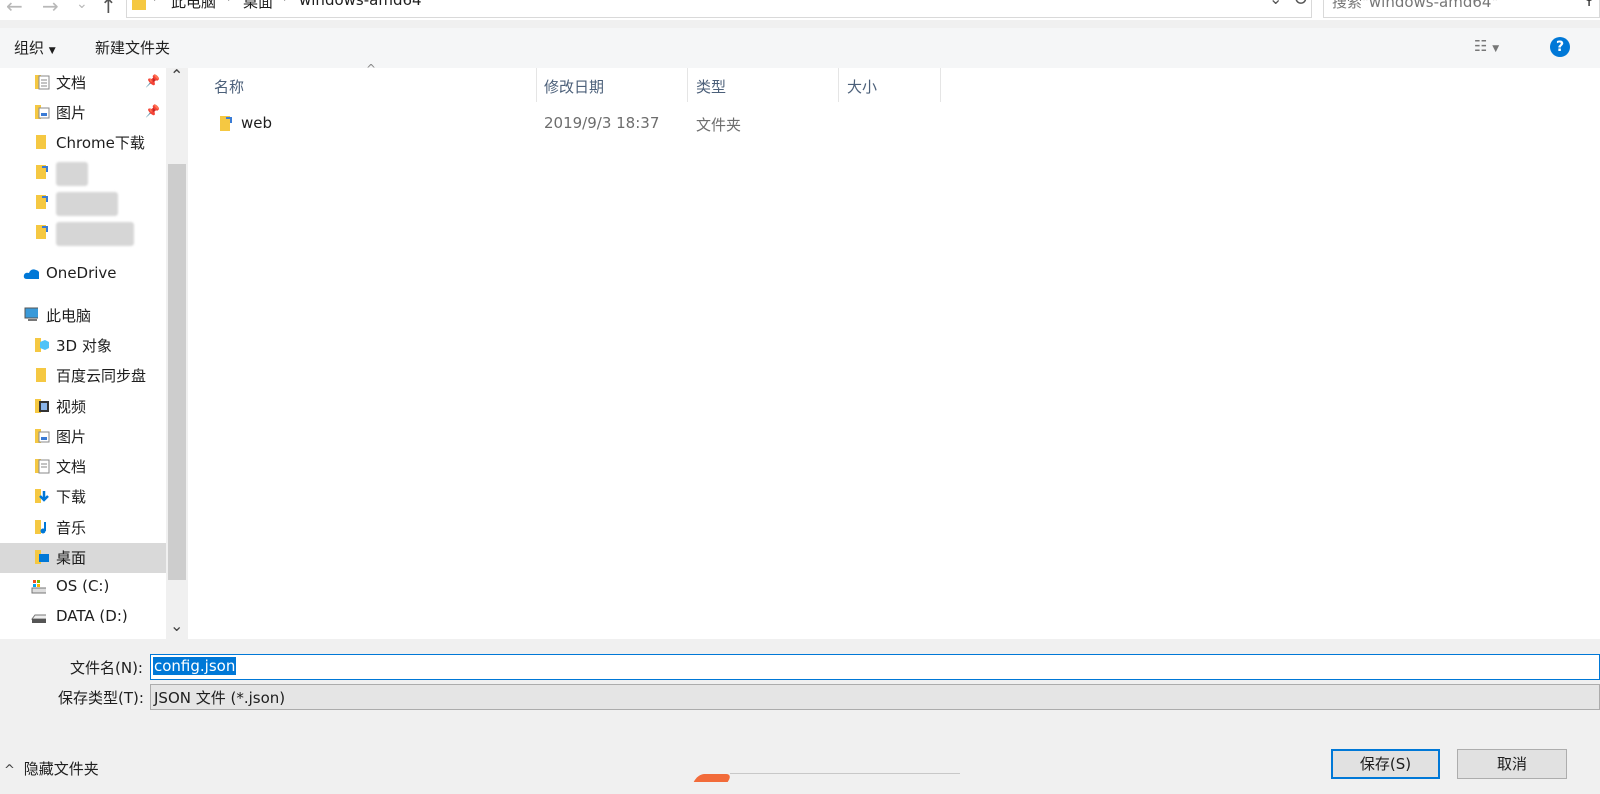 The width and height of the screenshot is (1600, 794). Describe the element at coordinates (1589, 4) in the screenshot. I see `search-icon: ⚲` at that location.